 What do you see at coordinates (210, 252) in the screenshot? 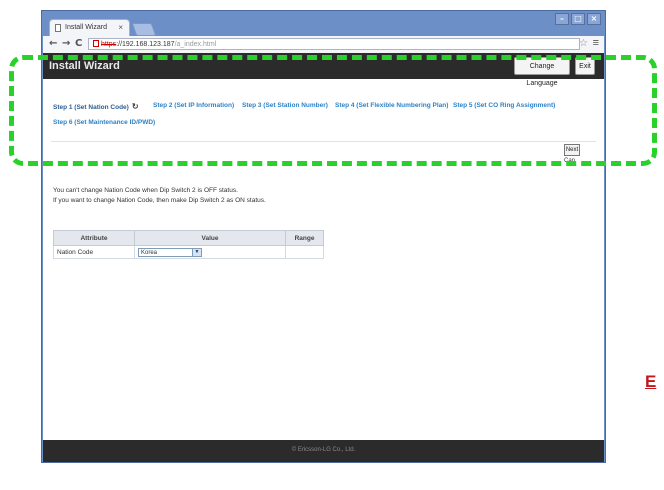
I see `value-cell: Korea ▼` at bounding box center [210, 252].